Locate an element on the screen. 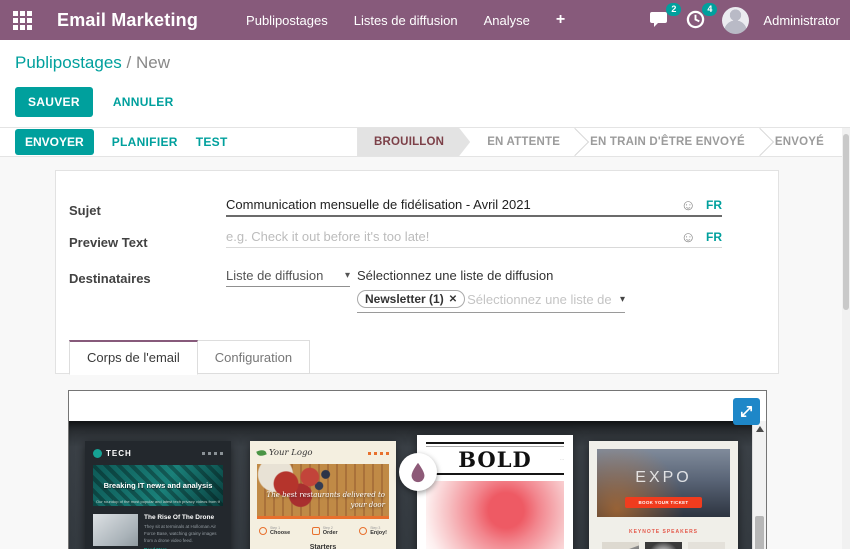  bold-hero-image is located at coordinates (495, 515).